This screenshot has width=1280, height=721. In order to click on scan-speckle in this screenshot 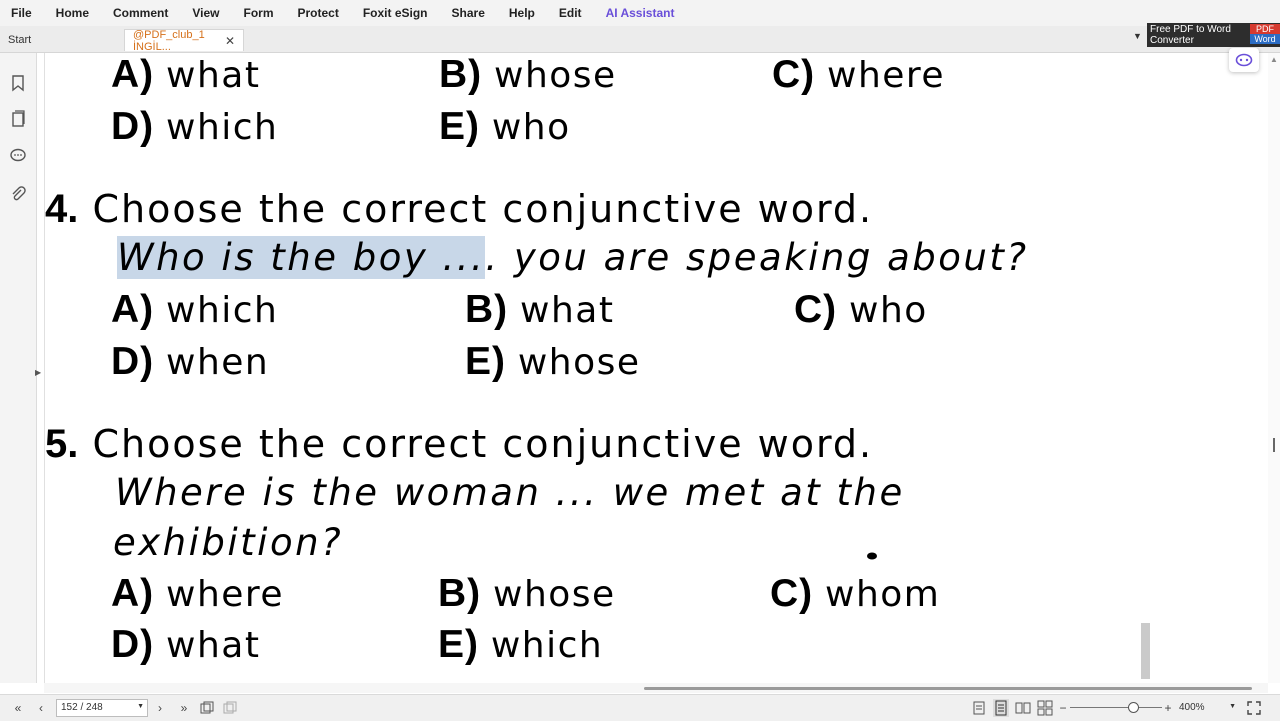, I will do `click(1145, 651)`.